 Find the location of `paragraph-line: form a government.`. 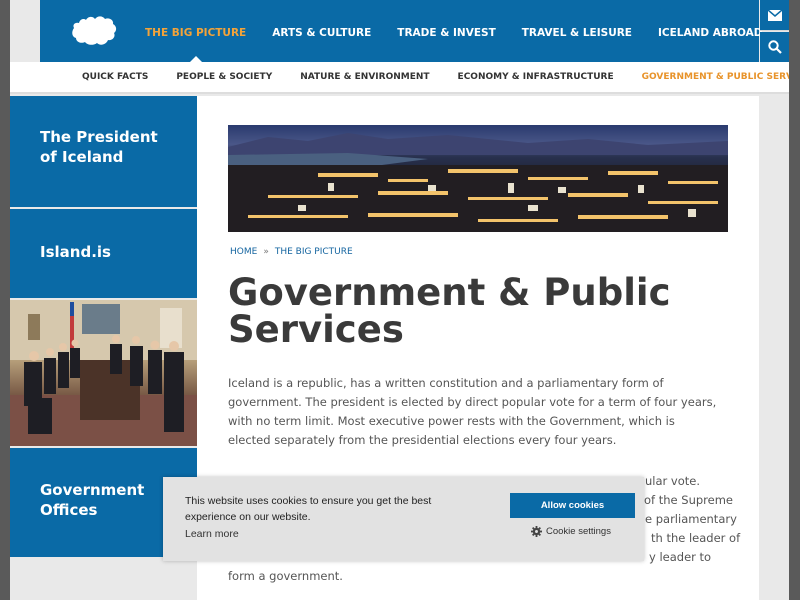

paragraph-line: form a government. is located at coordinates (285, 576).